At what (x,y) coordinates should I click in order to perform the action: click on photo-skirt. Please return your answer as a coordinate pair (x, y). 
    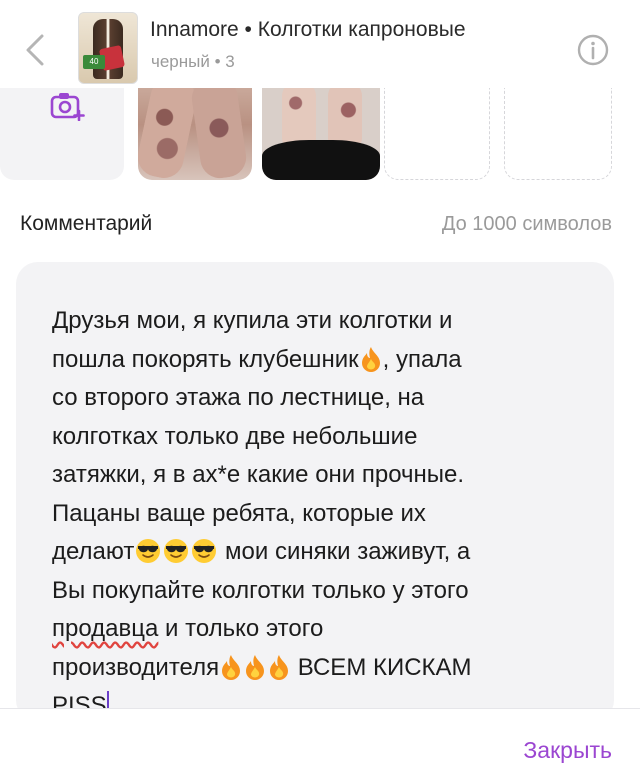
    Looking at the image, I should click on (321, 160).